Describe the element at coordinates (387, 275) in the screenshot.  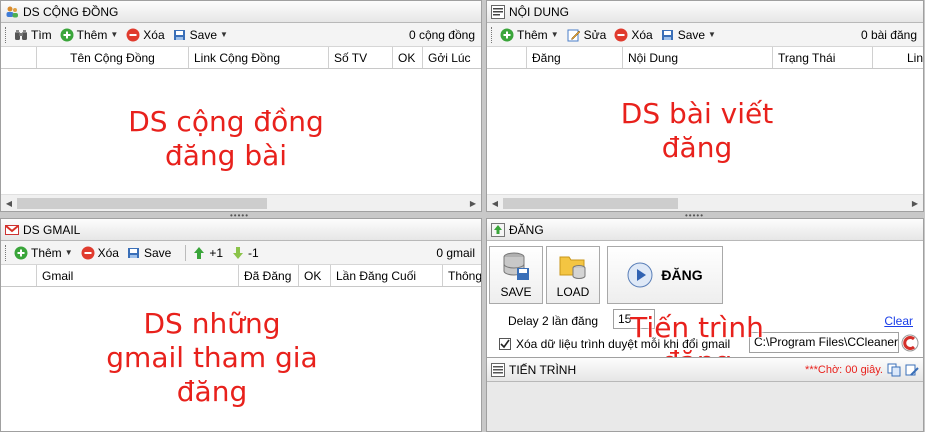
I see `column-last-post: Lần Đăng Cuối` at that location.